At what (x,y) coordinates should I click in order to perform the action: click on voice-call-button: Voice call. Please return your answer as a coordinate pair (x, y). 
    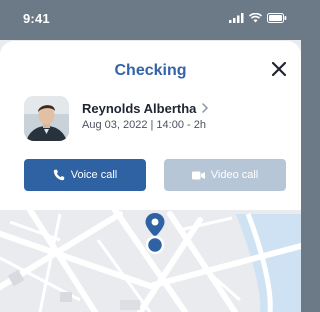
    Looking at the image, I should click on (85, 175).